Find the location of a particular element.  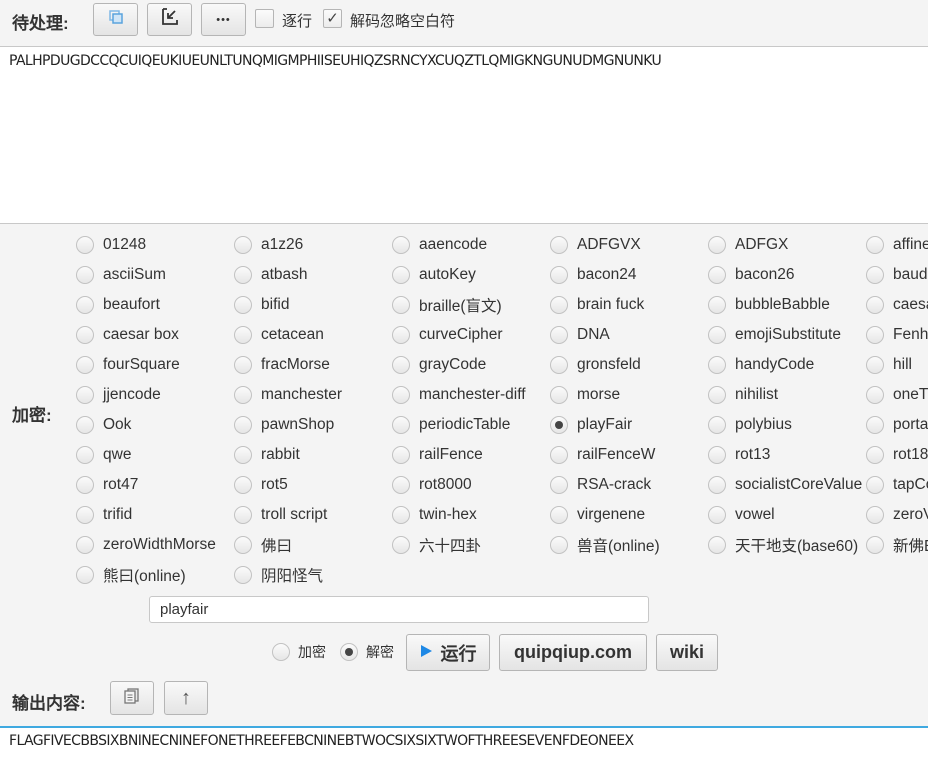

cipher-option: 阴阳怪气 is located at coordinates (278, 575).